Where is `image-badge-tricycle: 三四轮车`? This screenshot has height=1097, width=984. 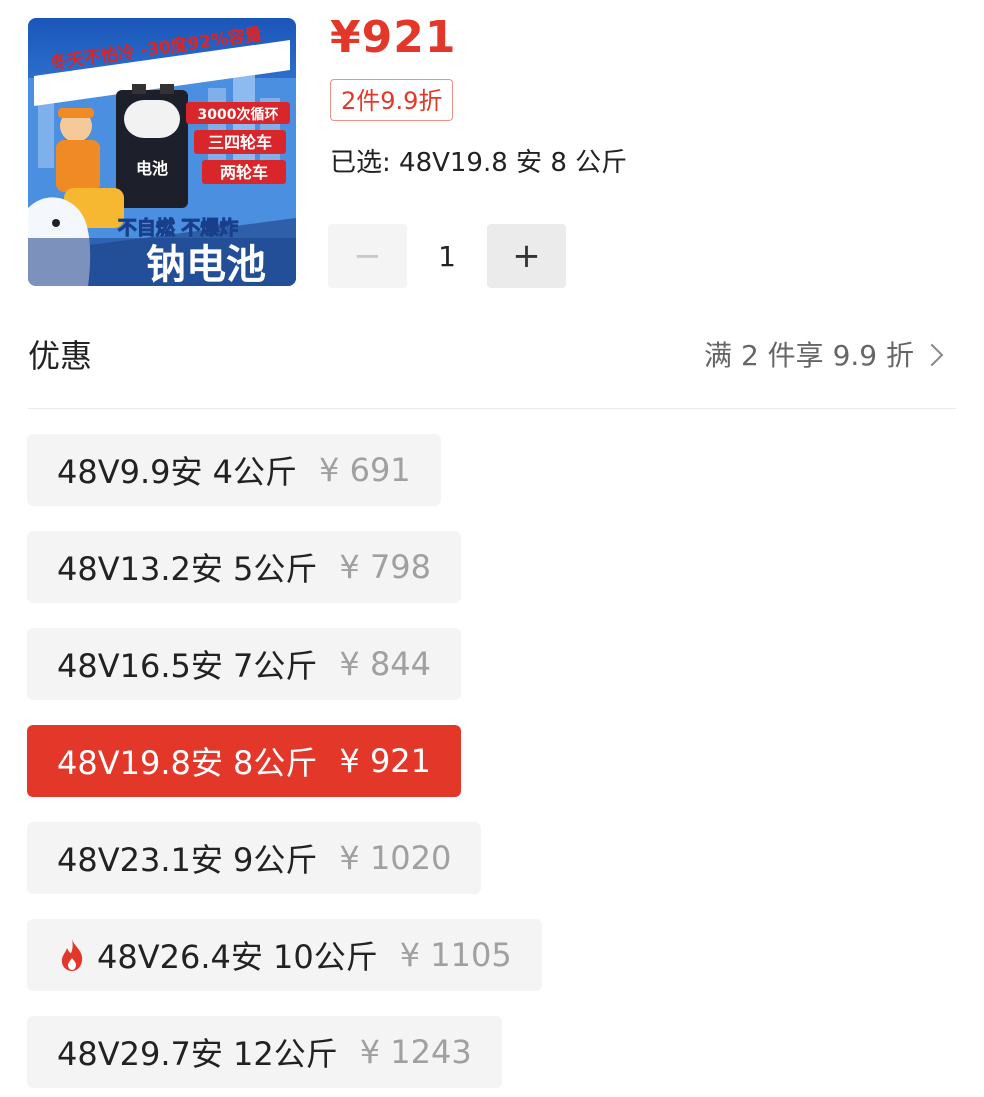
image-badge-tricycle: 三四轮车 is located at coordinates (240, 142).